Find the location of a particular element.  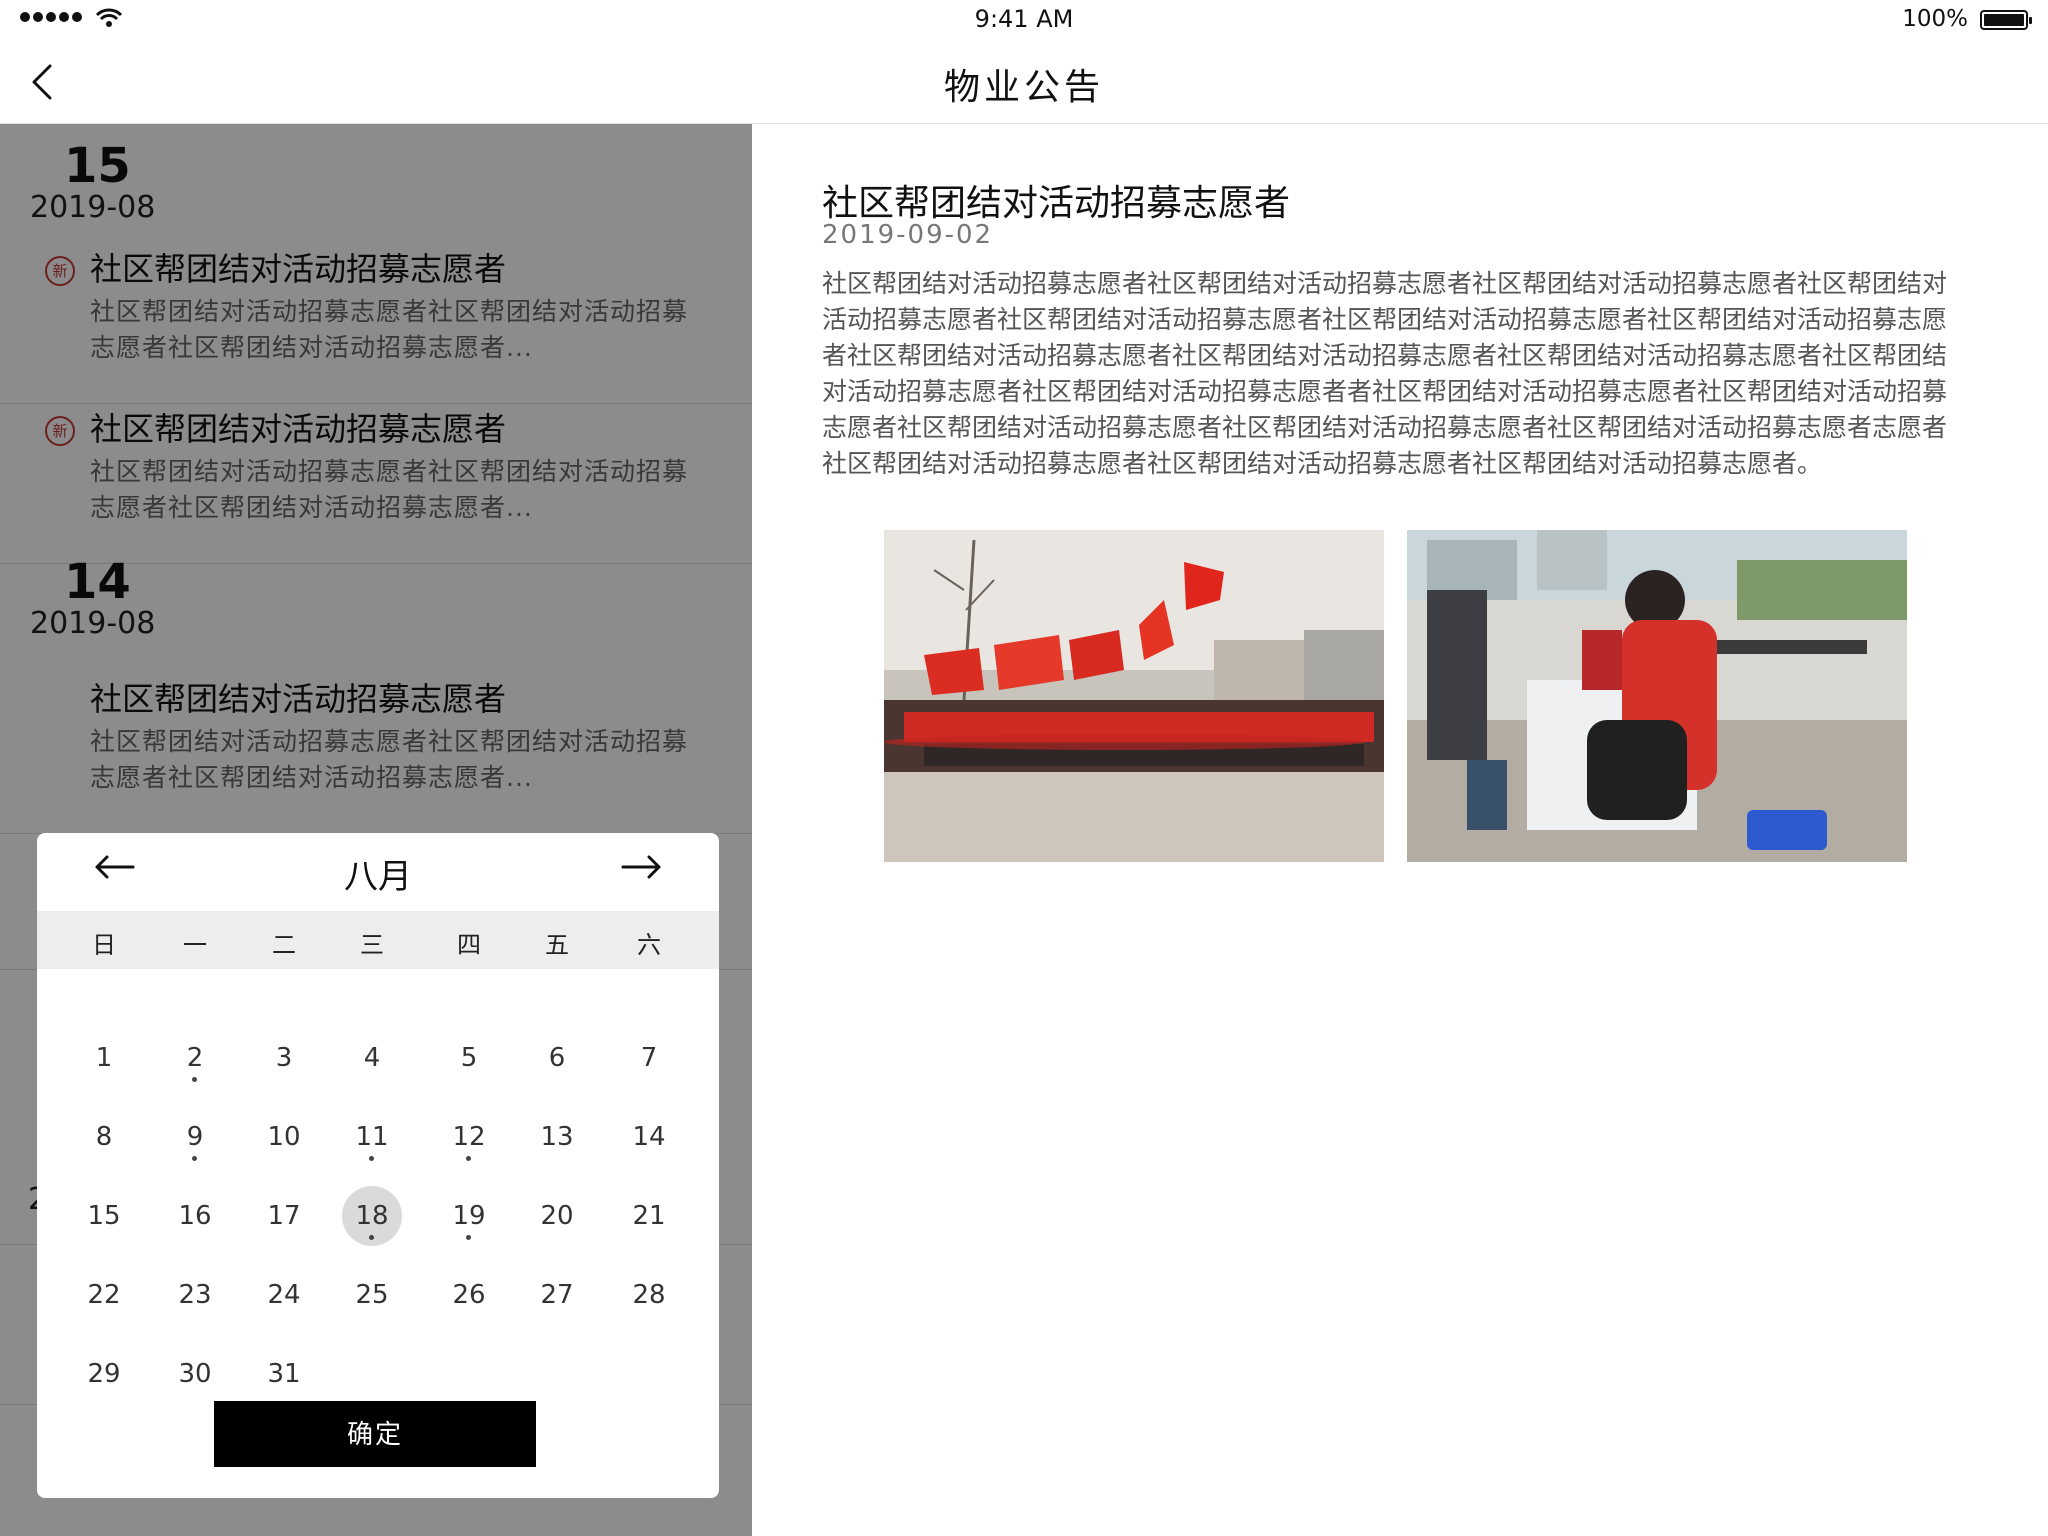

calendar-day: 22 is located at coordinates (104, 1295).